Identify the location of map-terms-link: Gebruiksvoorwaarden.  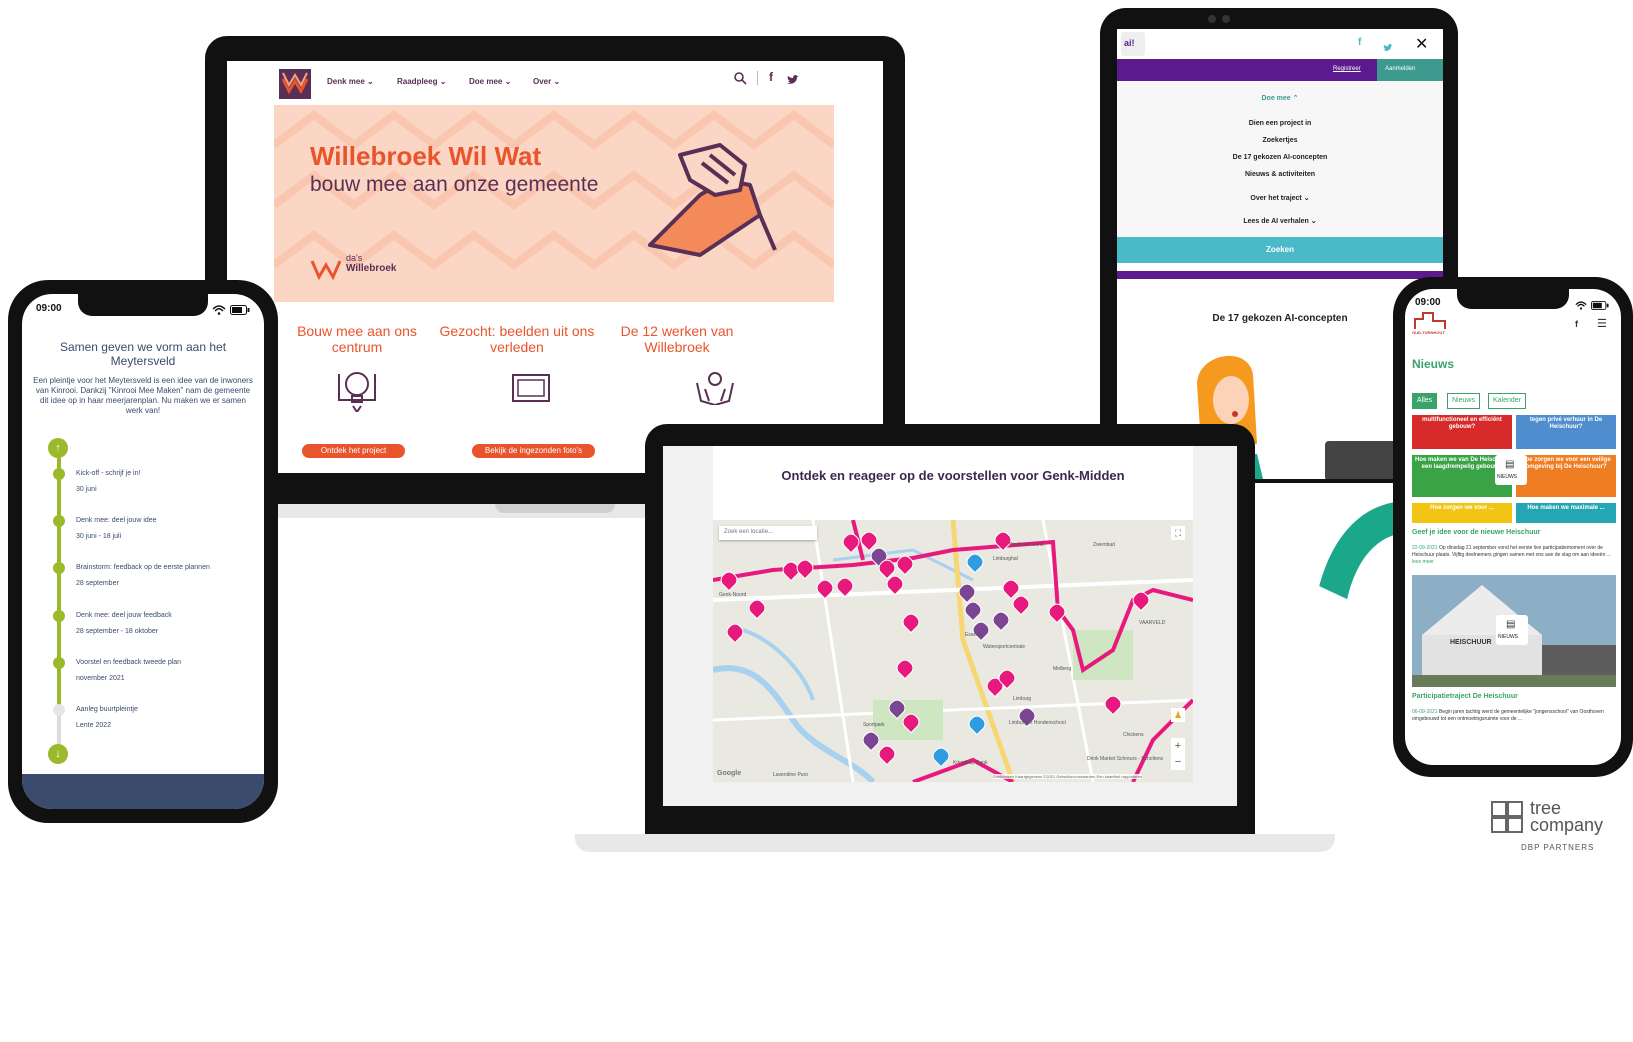
(1075, 776).